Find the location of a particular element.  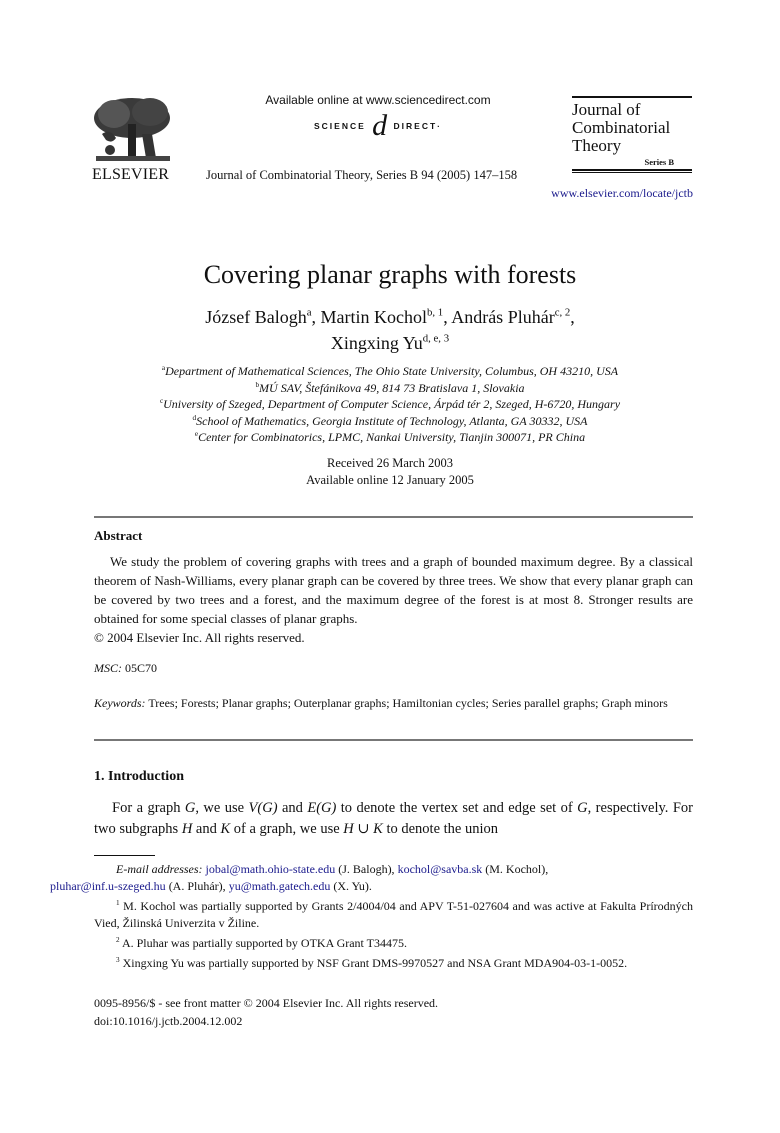

journal-logo: Journal of Combinatorial Theory Series B is located at coordinates (632, 134).